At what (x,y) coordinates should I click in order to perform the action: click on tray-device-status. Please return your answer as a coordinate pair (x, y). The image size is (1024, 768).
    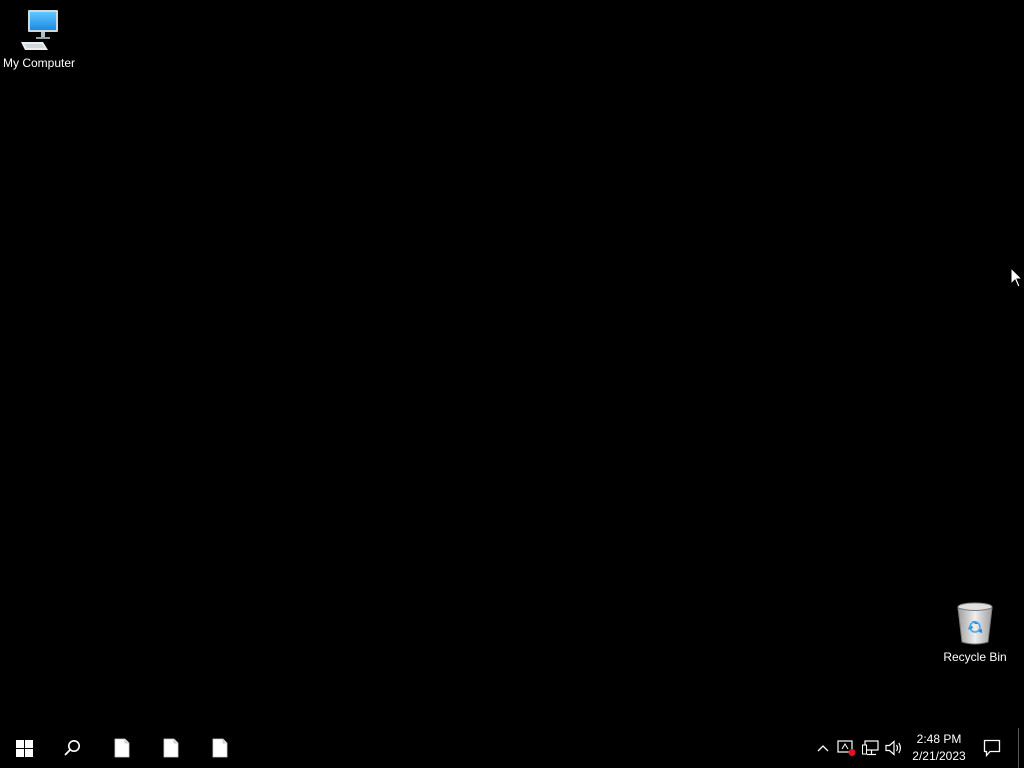
    Looking at the image, I should click on (847, 748).